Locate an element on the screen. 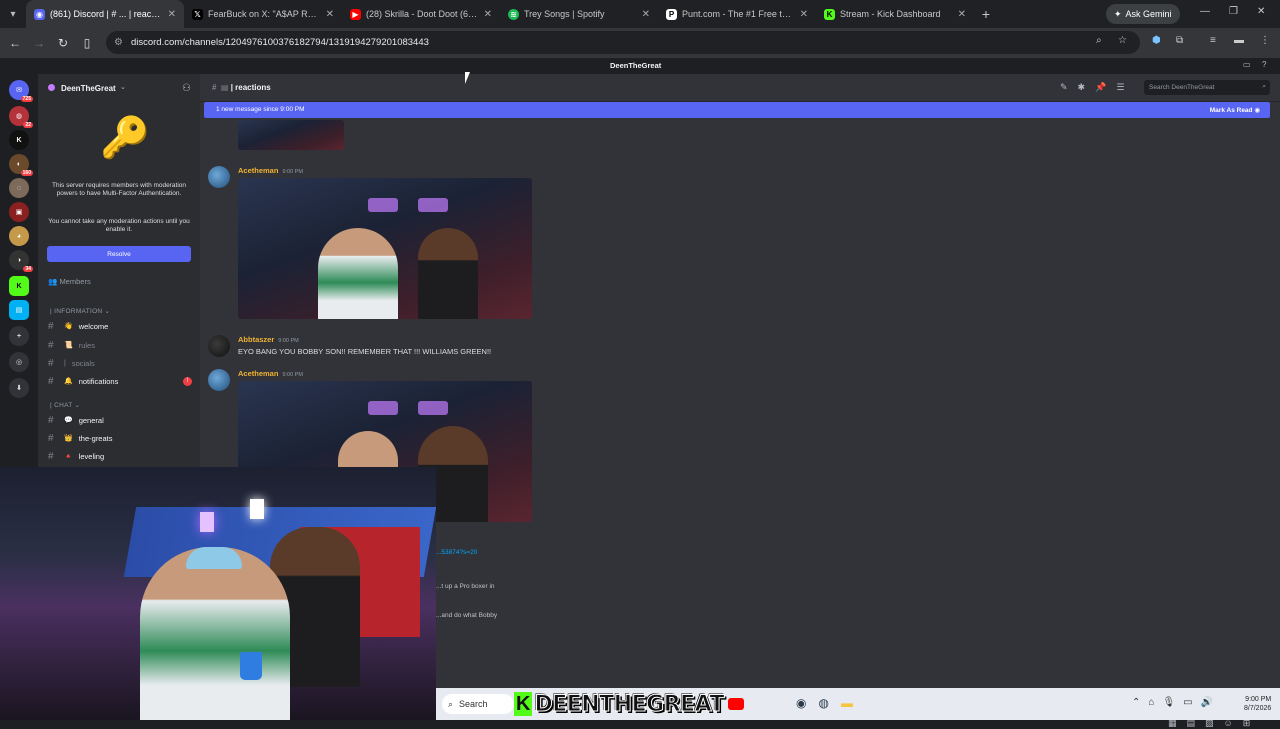 The image size is (1280, 729). discover-icon: ◎ is located at coordinates (19, 362).